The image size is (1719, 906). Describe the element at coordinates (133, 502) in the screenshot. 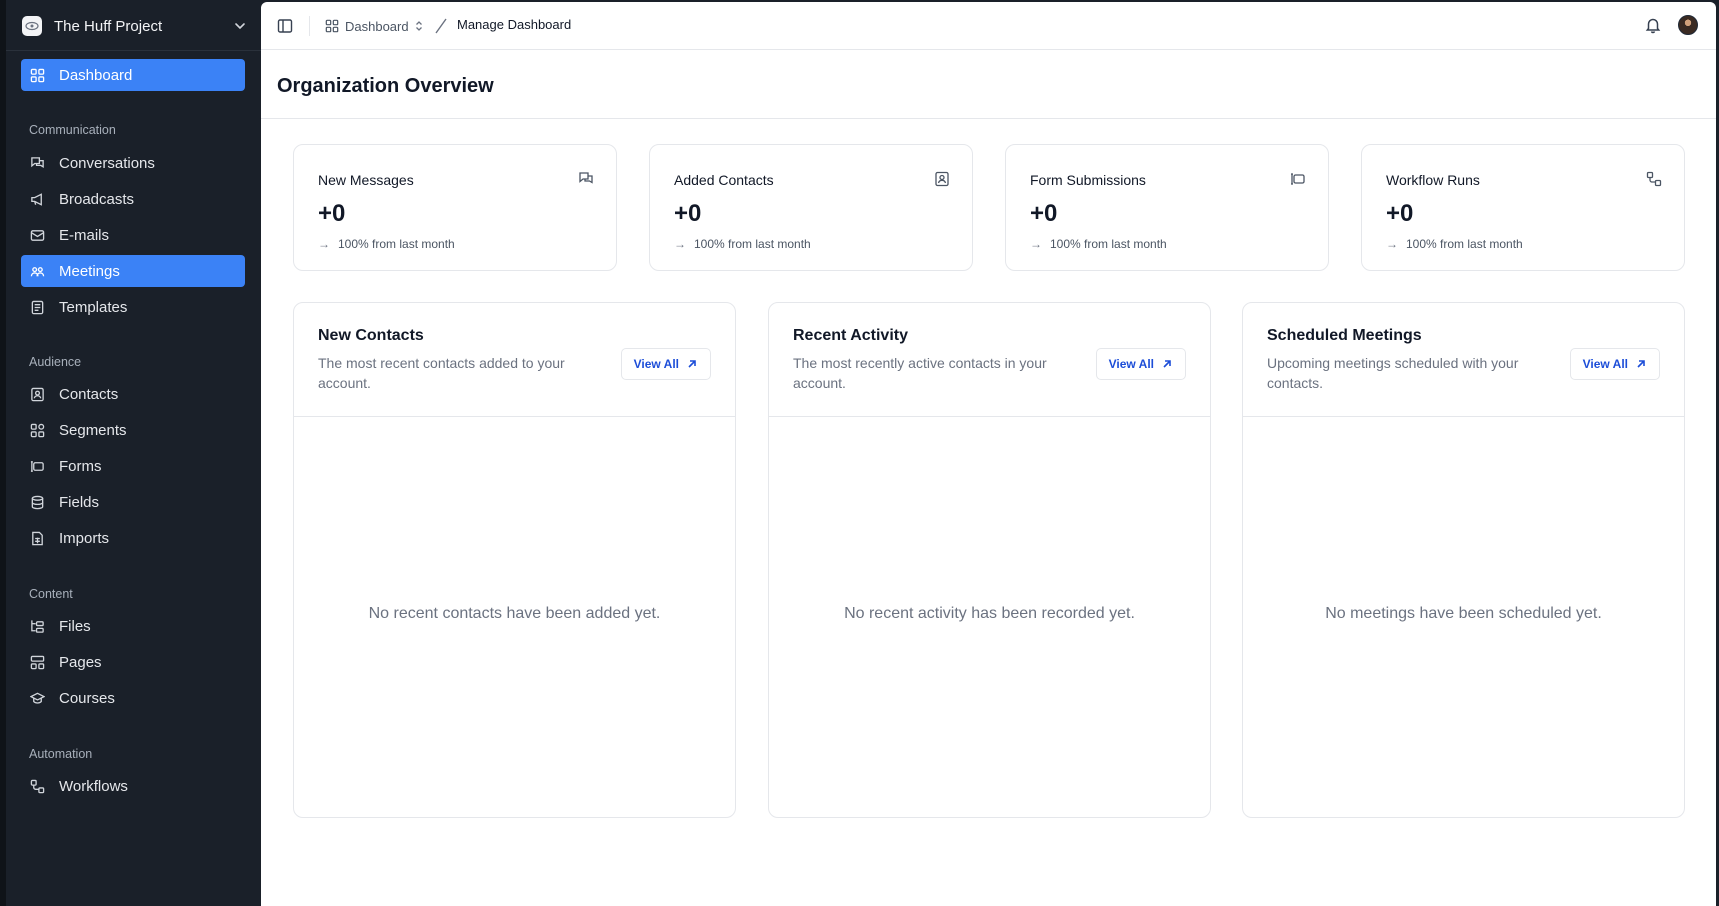

I see `sidebar-item-fields: Fields` at that location.